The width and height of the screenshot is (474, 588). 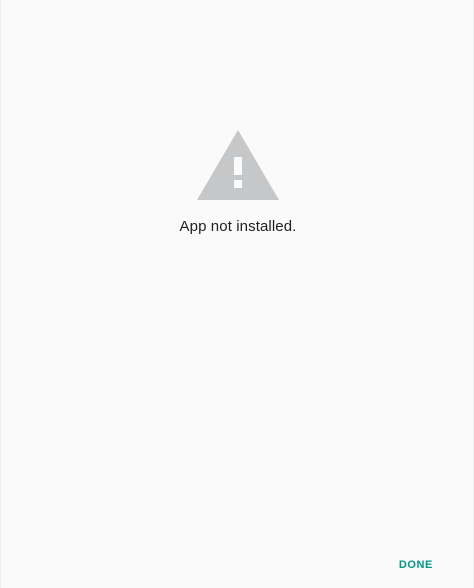 What do you see at coordinates (238, 226) in the screenshot?
I see `status-message: App not installed.` at bounding box center [238, 226].